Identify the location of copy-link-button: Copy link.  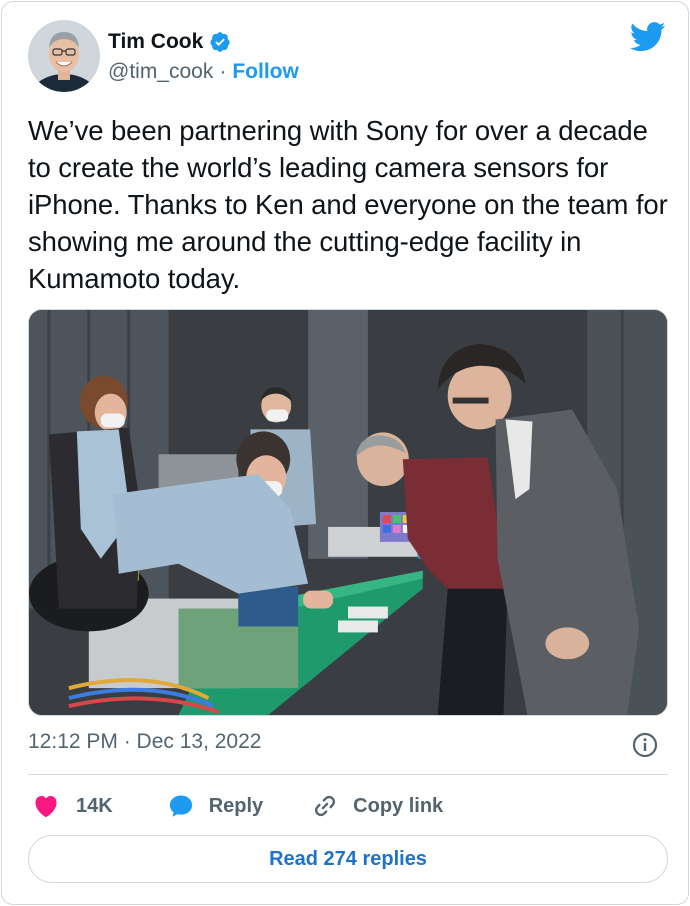
(370, 806).